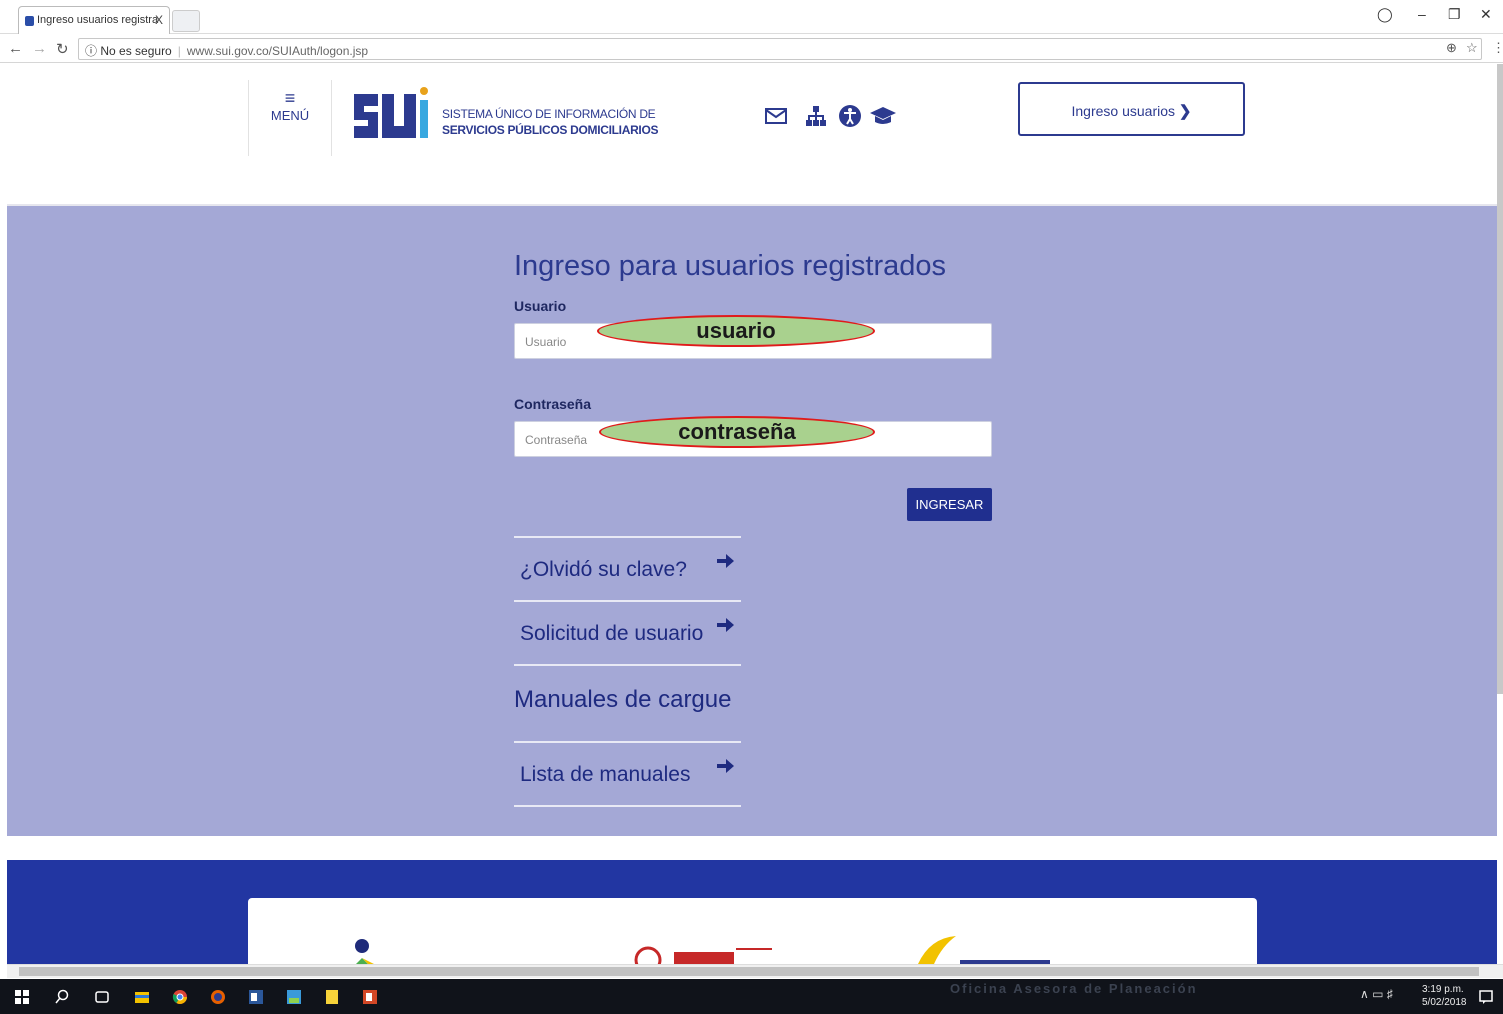 This screenshot has height=1014, width=1503. Describe the element at coordinates (91, 51) in the screenshot. I see `info-icon: ⓘ` at that location.